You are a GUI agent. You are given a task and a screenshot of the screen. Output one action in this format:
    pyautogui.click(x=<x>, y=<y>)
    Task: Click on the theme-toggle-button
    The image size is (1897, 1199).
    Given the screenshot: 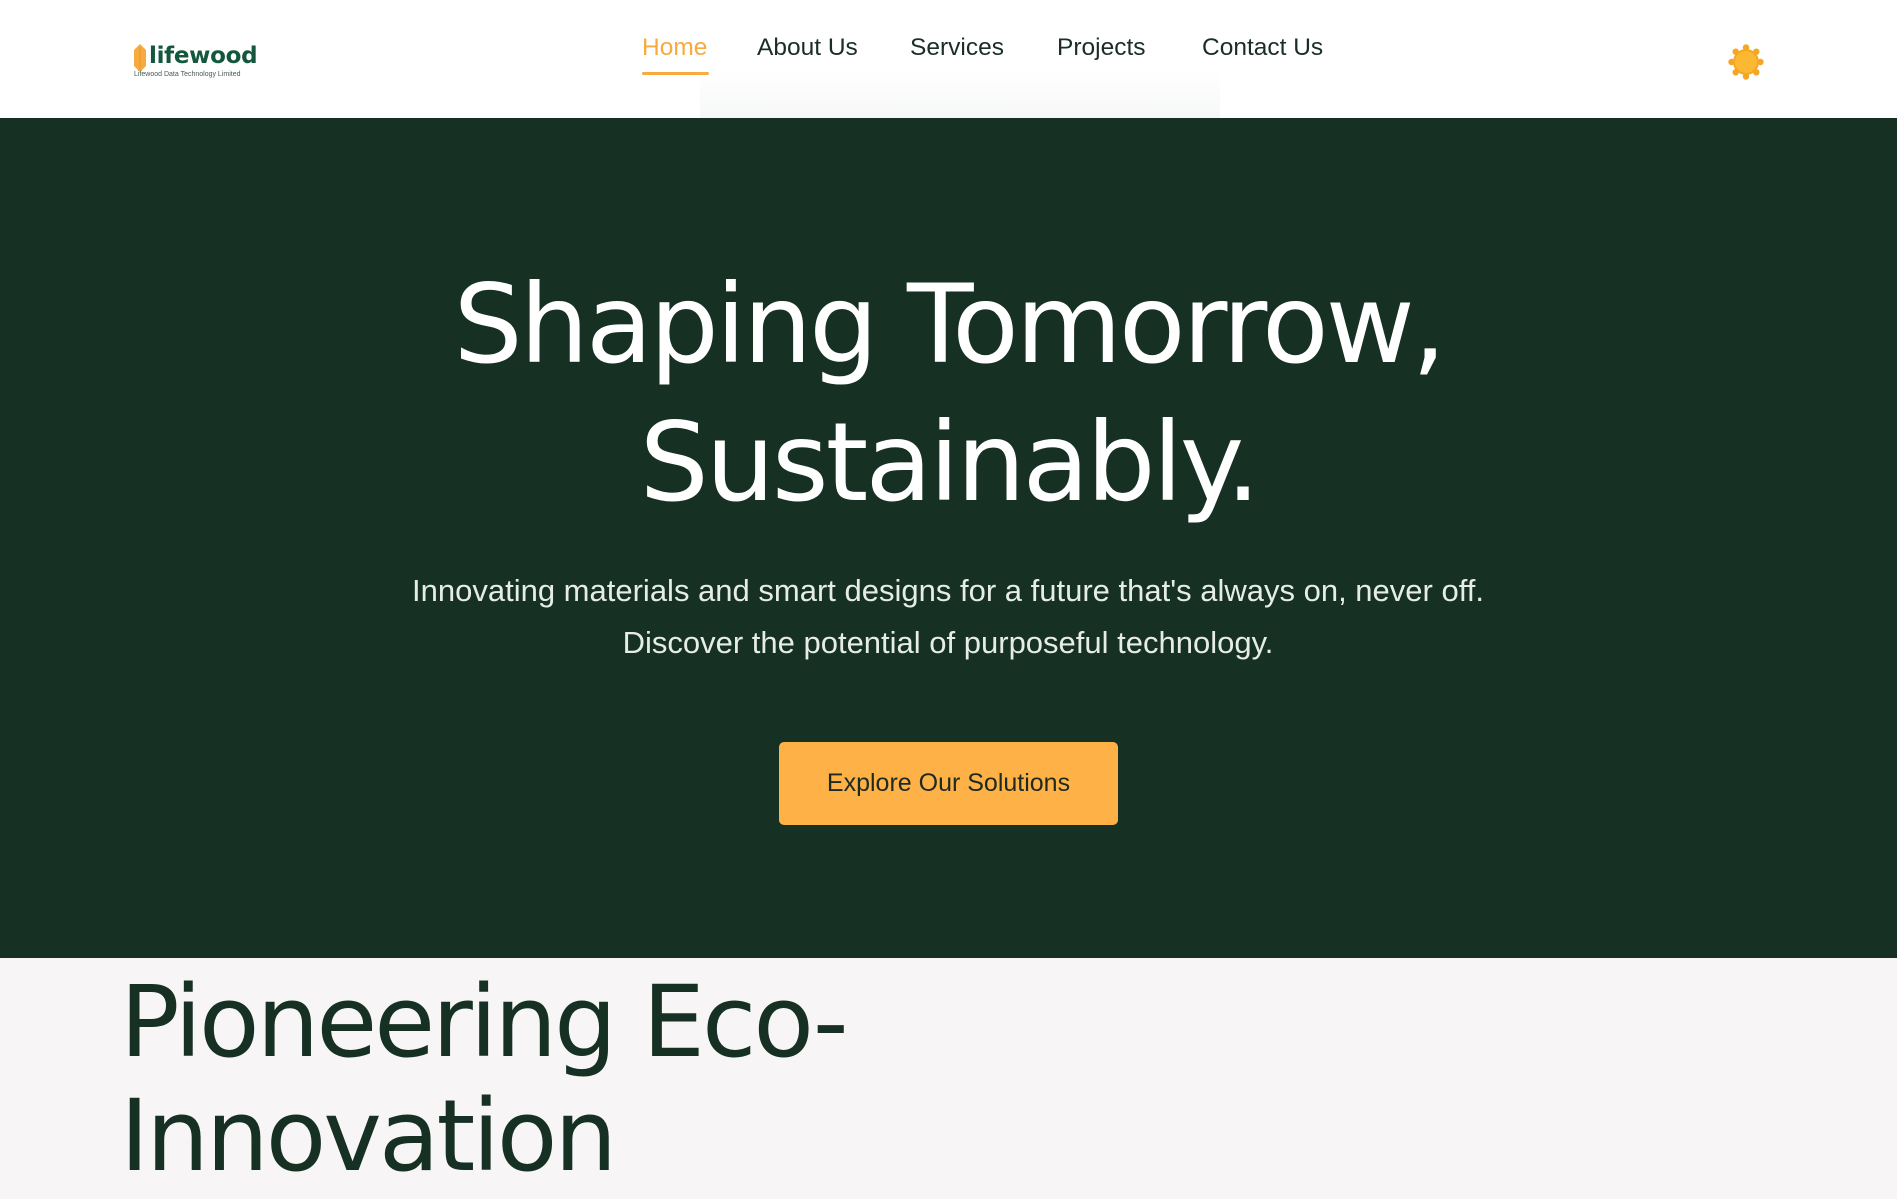 What is the action you would take?
    pyautogui.click(x=1746, y=62)
    